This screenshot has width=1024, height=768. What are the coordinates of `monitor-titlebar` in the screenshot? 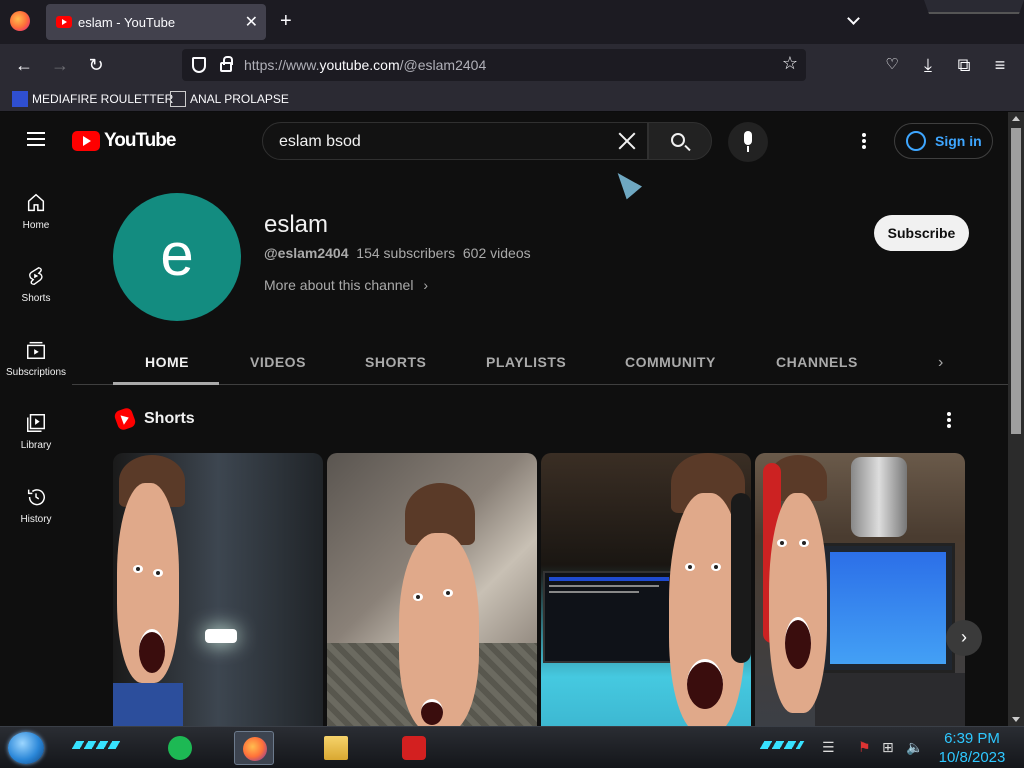 It's located at (609, 579).